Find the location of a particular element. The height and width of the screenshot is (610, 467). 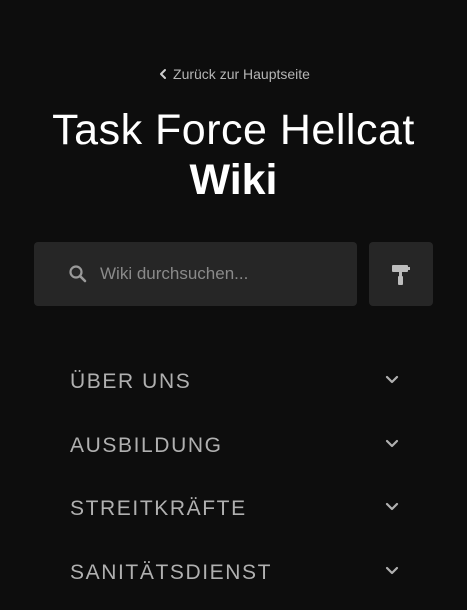

search-box is located at coordinates (195, 274).